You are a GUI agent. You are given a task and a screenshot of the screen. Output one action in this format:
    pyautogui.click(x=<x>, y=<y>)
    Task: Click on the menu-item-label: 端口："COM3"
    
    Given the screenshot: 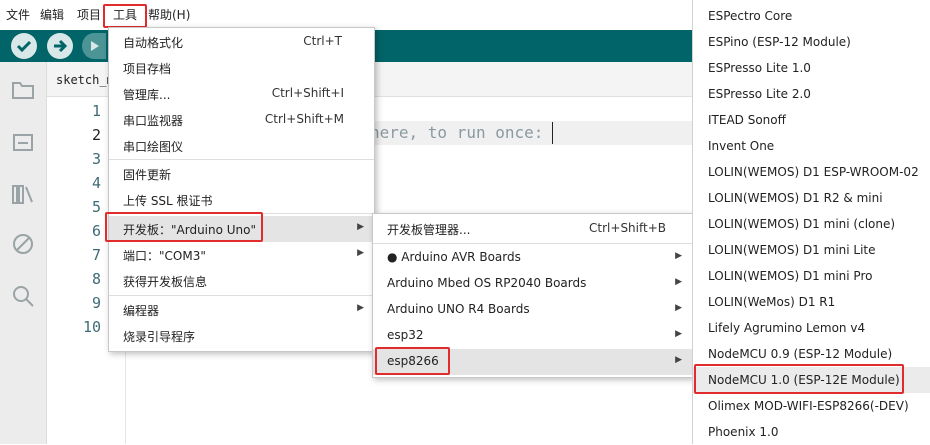 What is the action you would take?
    pyautogui.click(x=164, y=256)
    